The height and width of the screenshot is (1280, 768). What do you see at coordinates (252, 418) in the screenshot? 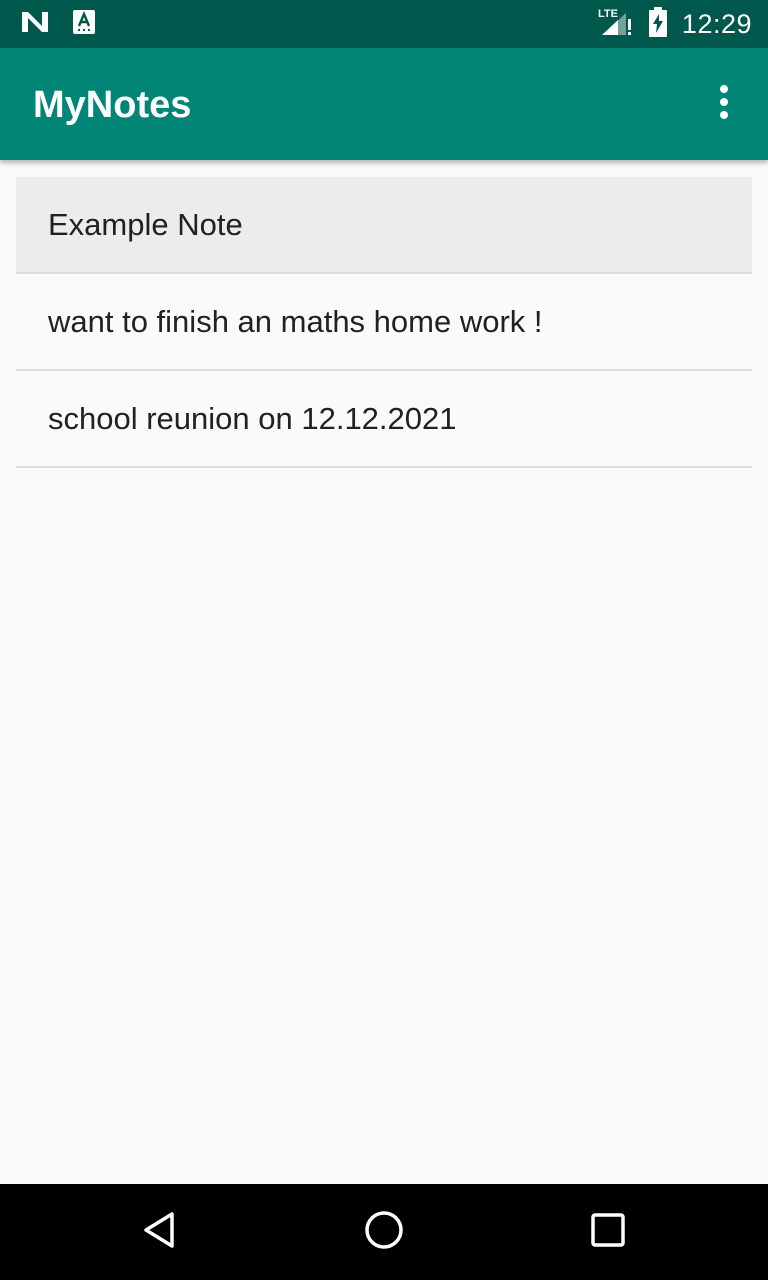
I see `note-text: school reunion on 12.12.2021` at bounding box center [252, 418].